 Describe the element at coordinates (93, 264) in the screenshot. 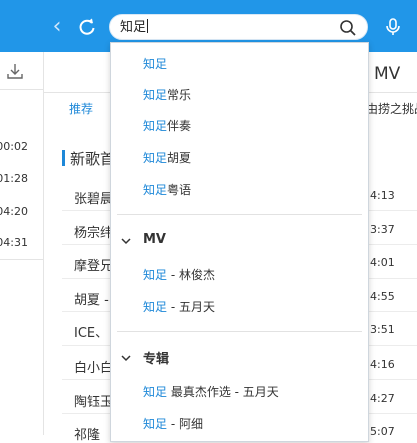

I see `song-title: 摩登兄` at that location.